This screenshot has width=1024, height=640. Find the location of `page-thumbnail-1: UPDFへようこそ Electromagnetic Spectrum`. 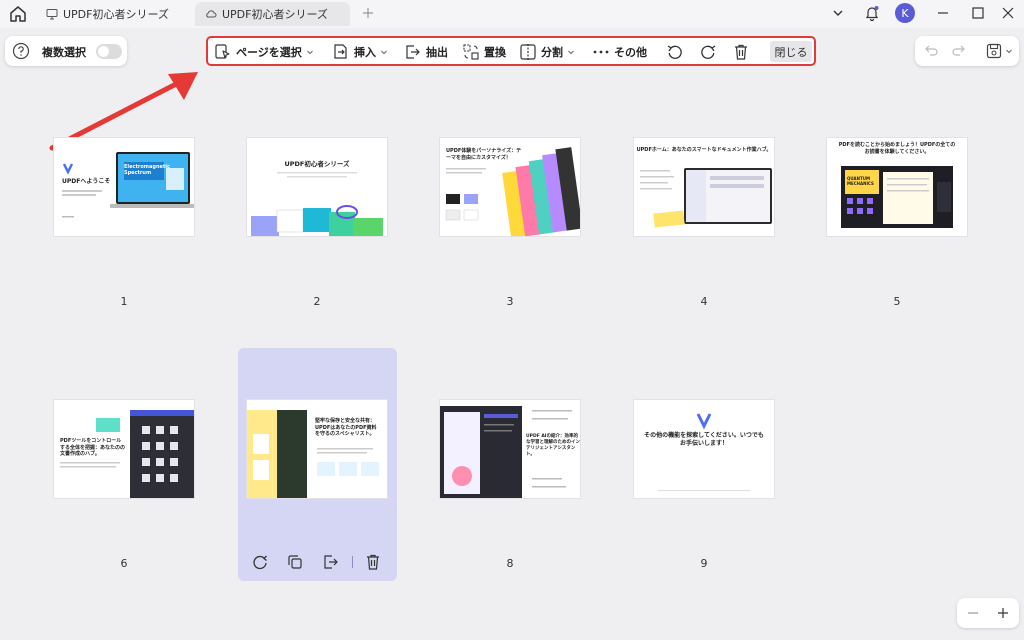

page-thumbnail-1: UPDFへようこそ Electromagnetic Spectrum is located at coordinates (124, 187).